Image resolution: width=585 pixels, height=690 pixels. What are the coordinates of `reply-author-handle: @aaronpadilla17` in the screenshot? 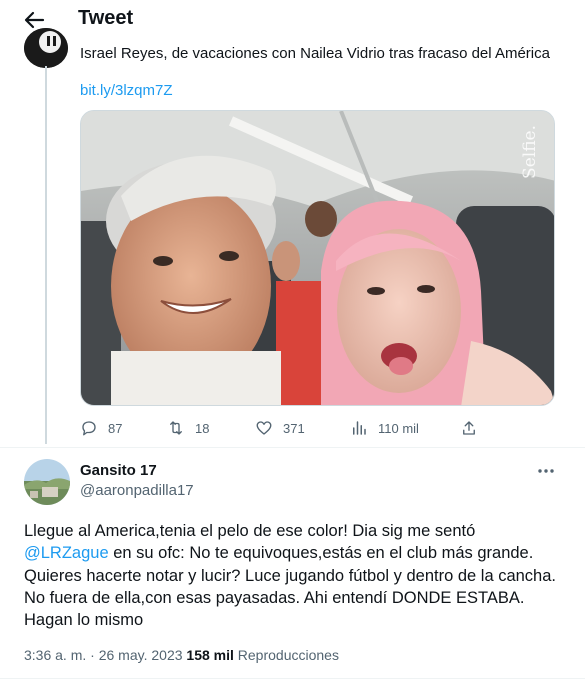 It's located at (137, 490).